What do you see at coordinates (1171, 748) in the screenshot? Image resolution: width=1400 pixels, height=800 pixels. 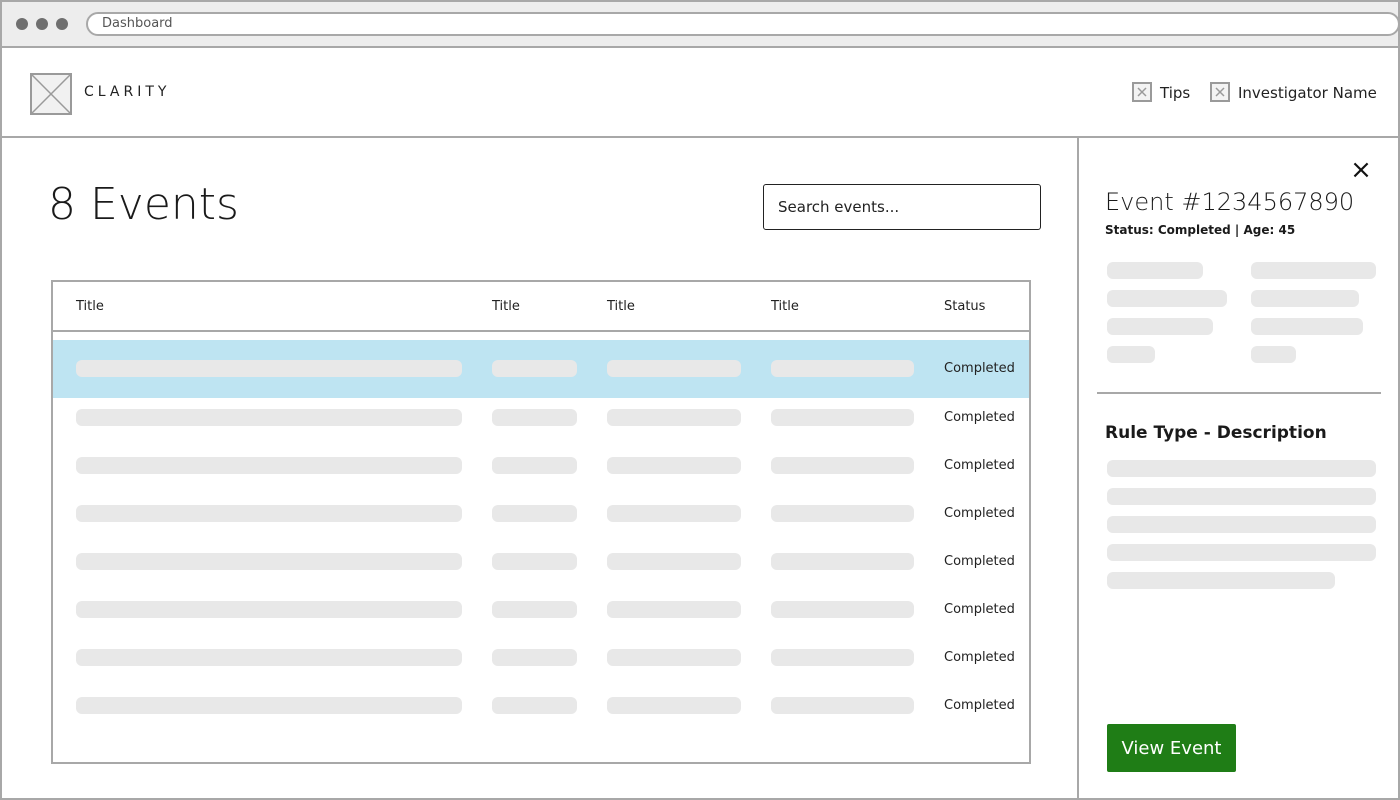 I see `view-event-button: View Event` at bounding box center [1171, 748].